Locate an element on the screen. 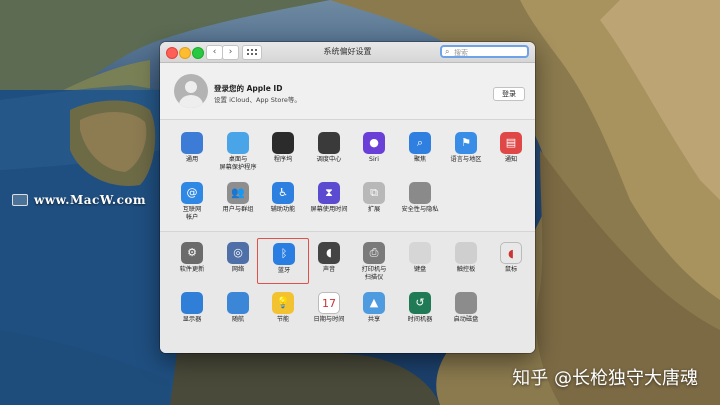 The image size is (720, 405). displays-icon is located at coordinates (192, 303).